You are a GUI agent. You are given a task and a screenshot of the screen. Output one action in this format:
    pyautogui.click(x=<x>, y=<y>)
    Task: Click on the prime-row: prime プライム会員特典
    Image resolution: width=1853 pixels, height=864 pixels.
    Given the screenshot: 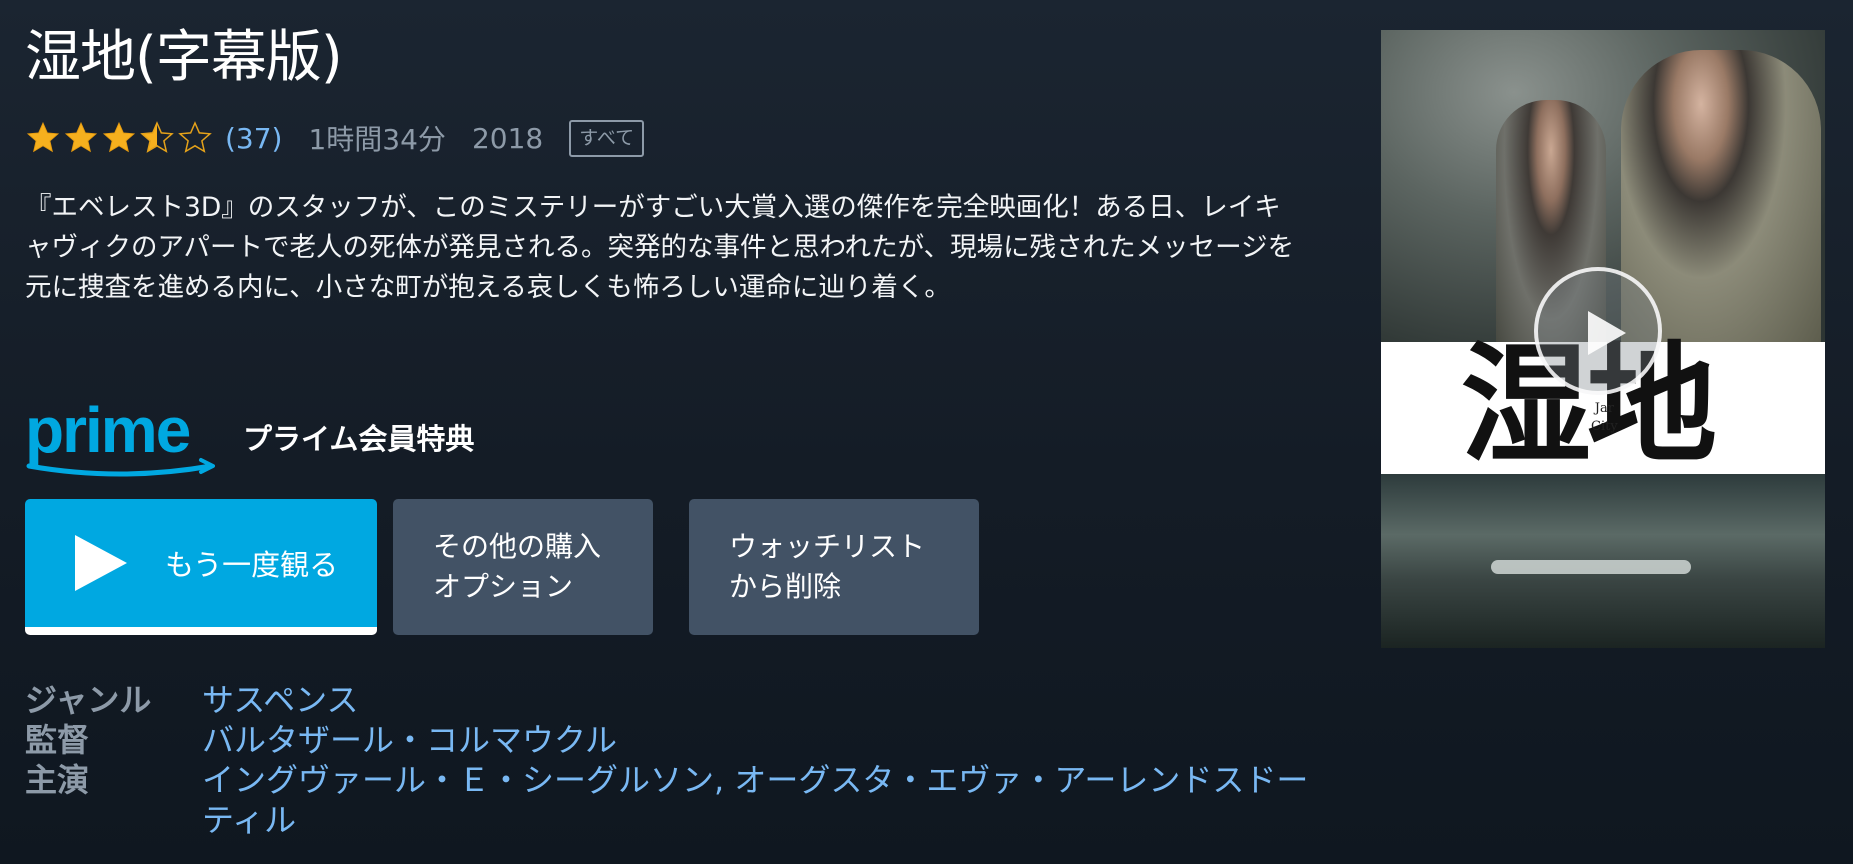 What is the action you would take?
    pyautogui.click(x=249, y=440)
    